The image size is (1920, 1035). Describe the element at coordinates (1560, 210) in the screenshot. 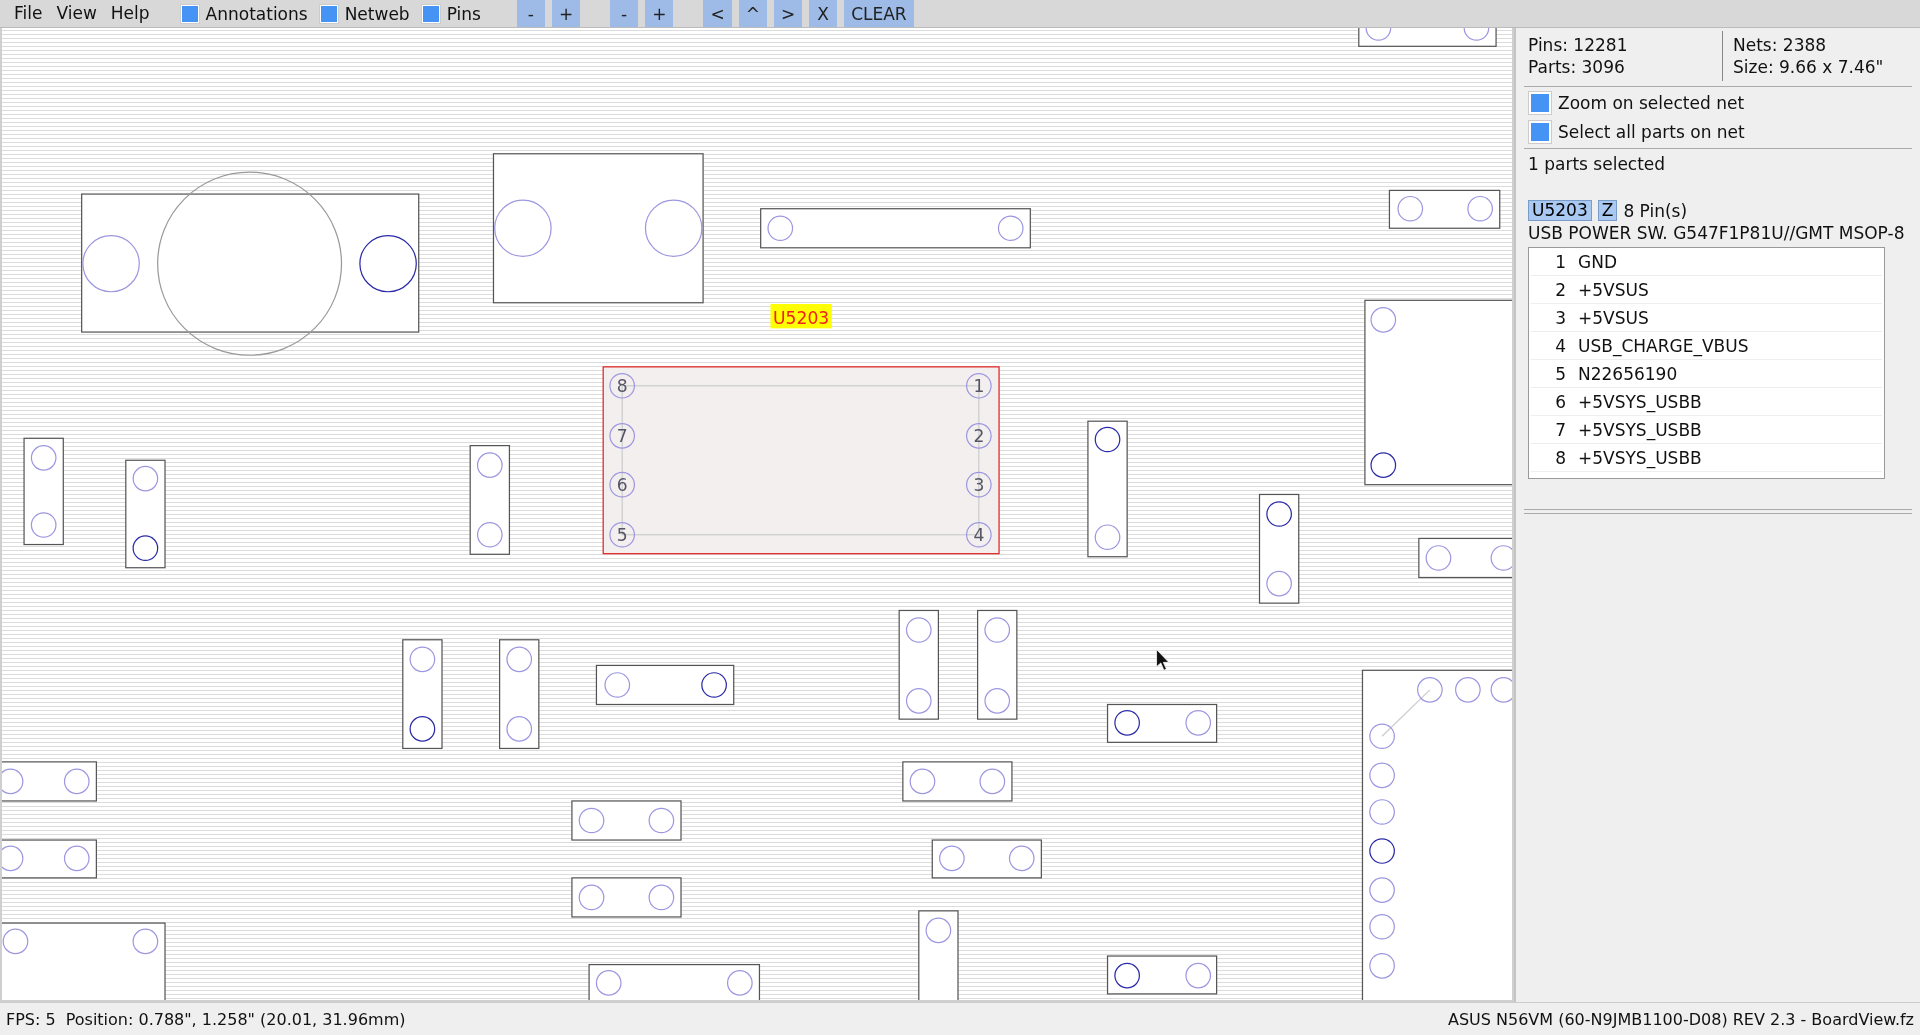

I see `part-name-button: U5203` at that location.